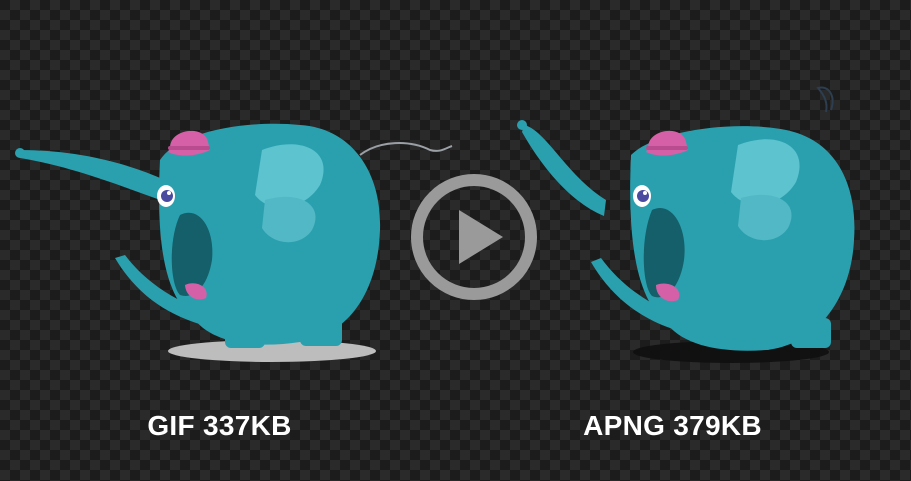  What do you see at coordinates (672, 425) in the screenshot?
I see `apng-size-label: APNG 379KB` at bounding box center [672, 425].